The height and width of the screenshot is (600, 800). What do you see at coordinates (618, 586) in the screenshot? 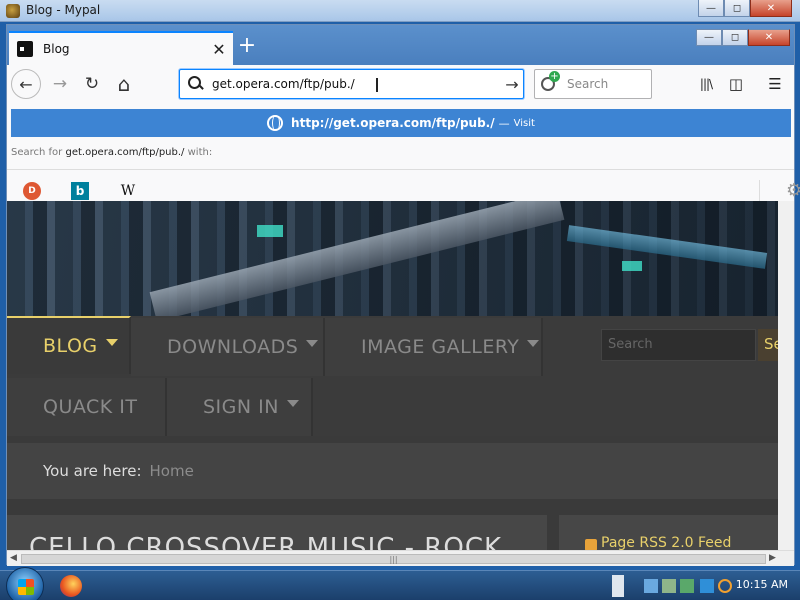
I see `show-desktop-icon` at bounding box center [618, 586].